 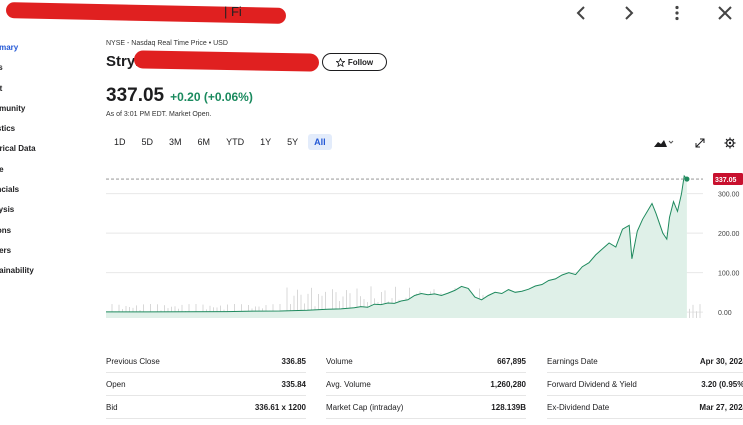 What do you see at coordinates (645, 361) in the screenshot?
I see `stat-row: Earnings Date Apr 30, 2024` at bounding box center [645, 361].